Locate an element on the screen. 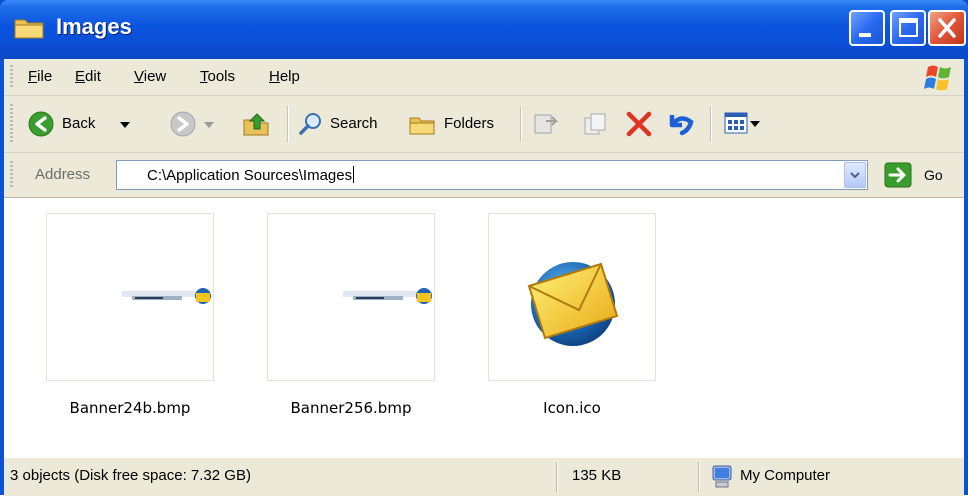 This screenshot has height=496, width=968. views-icon is located at coordinates (736, 123).